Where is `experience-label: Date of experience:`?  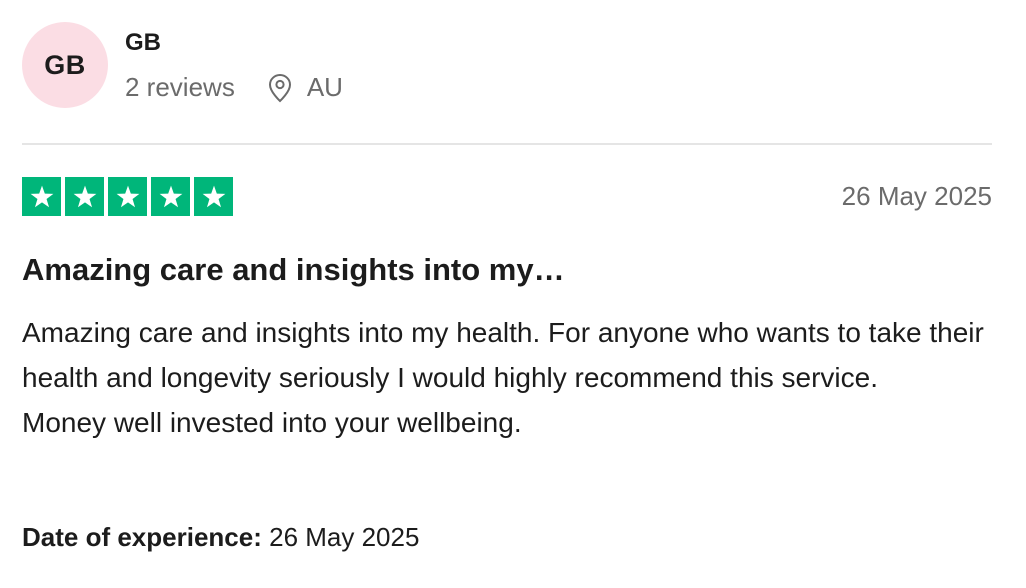
experience-label: Date of experience: is located at coordinates (142, 537).